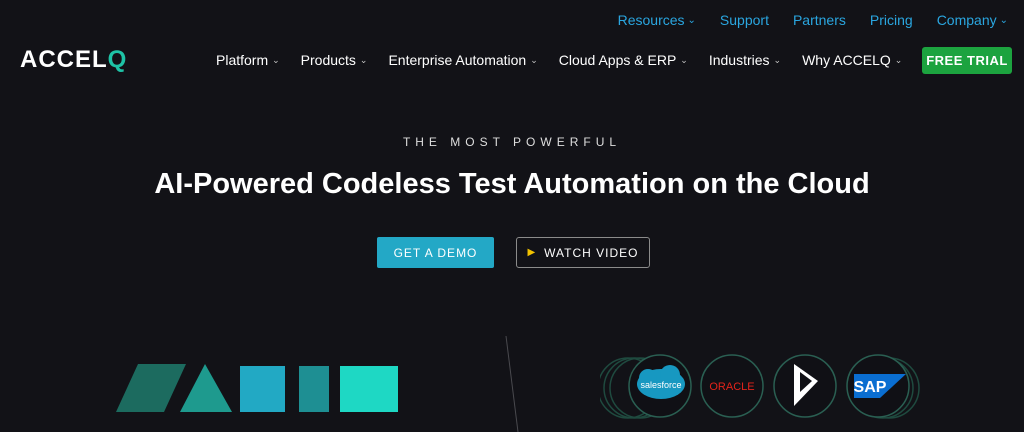 The height and width of the screenshot is (432, 1024). I want to click on hero-eyebrow: THE MOST POWERFUL, so click(512, 142).